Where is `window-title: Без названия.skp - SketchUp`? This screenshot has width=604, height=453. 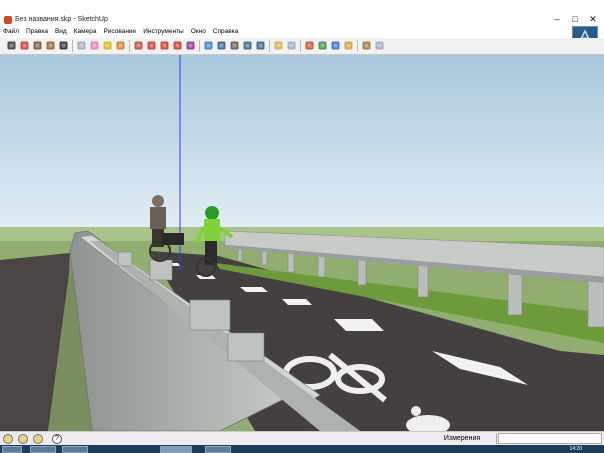
window-title: Без названия.skp - SketchUp is located at coordinates (61, 19).